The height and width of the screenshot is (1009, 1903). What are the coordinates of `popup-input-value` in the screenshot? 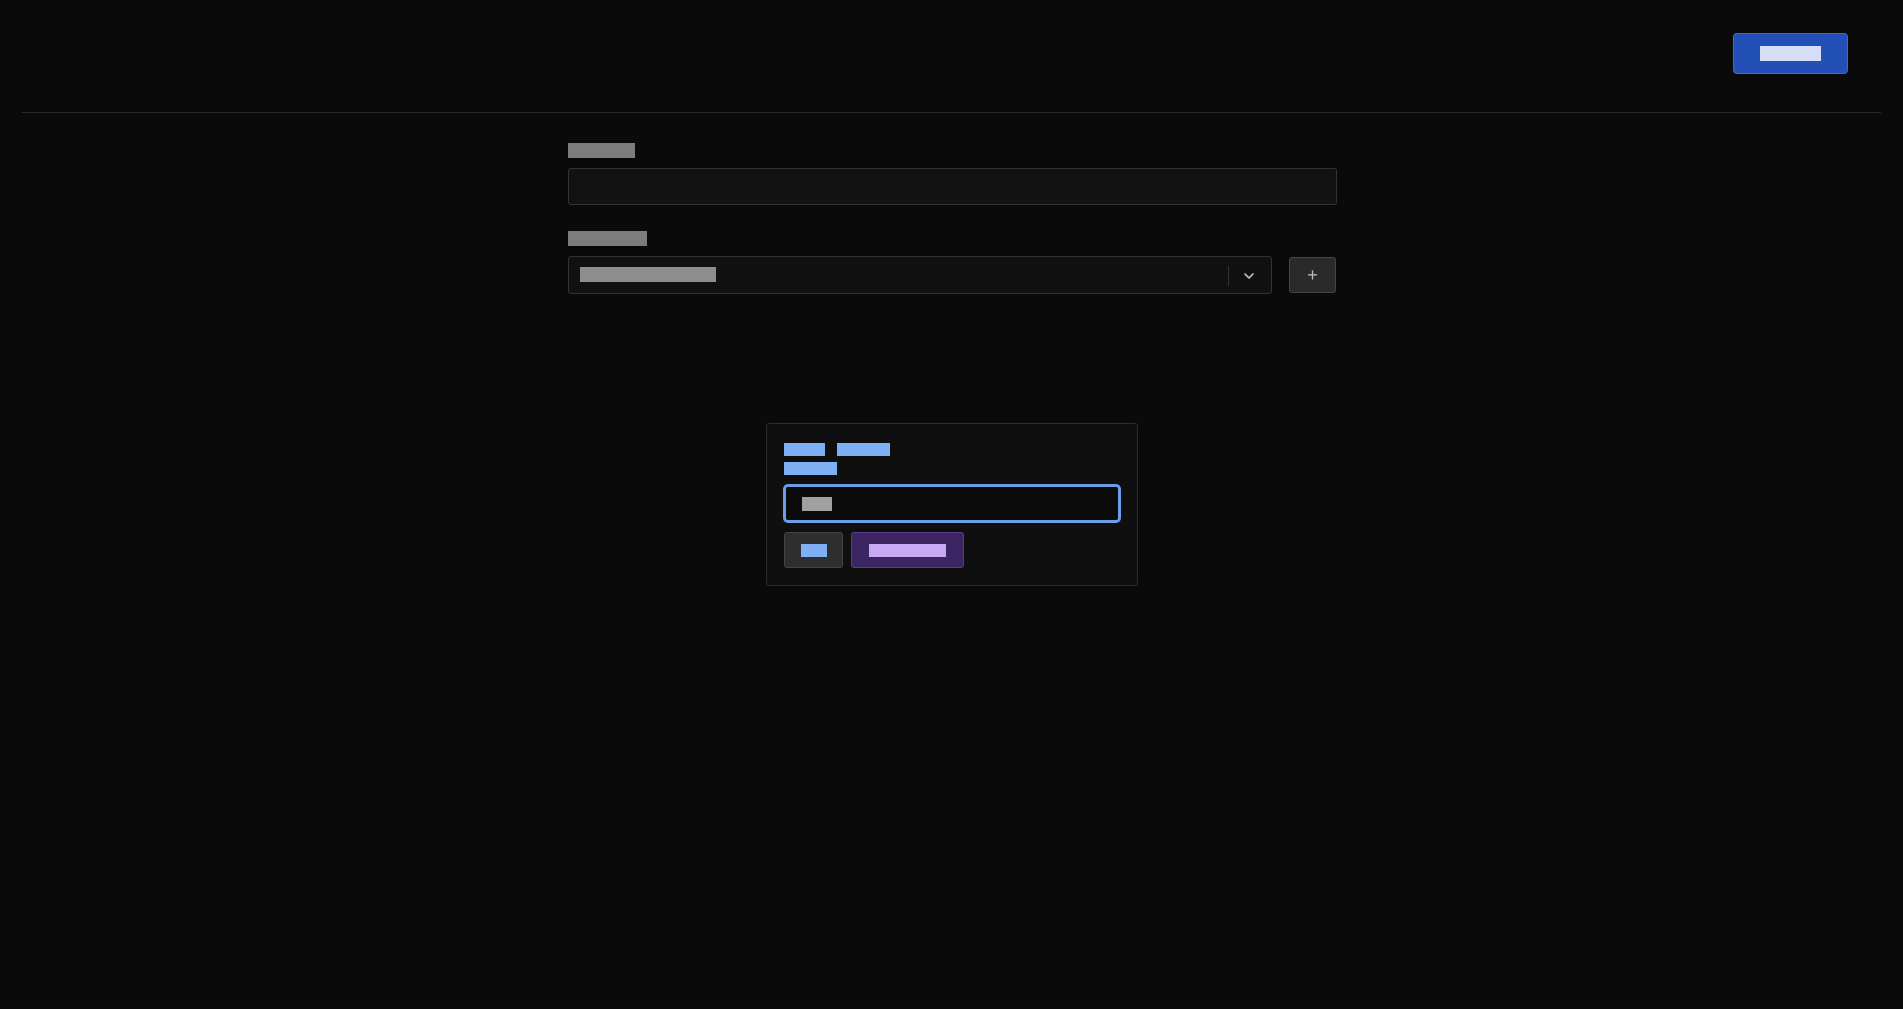 It's located at (817, 503).